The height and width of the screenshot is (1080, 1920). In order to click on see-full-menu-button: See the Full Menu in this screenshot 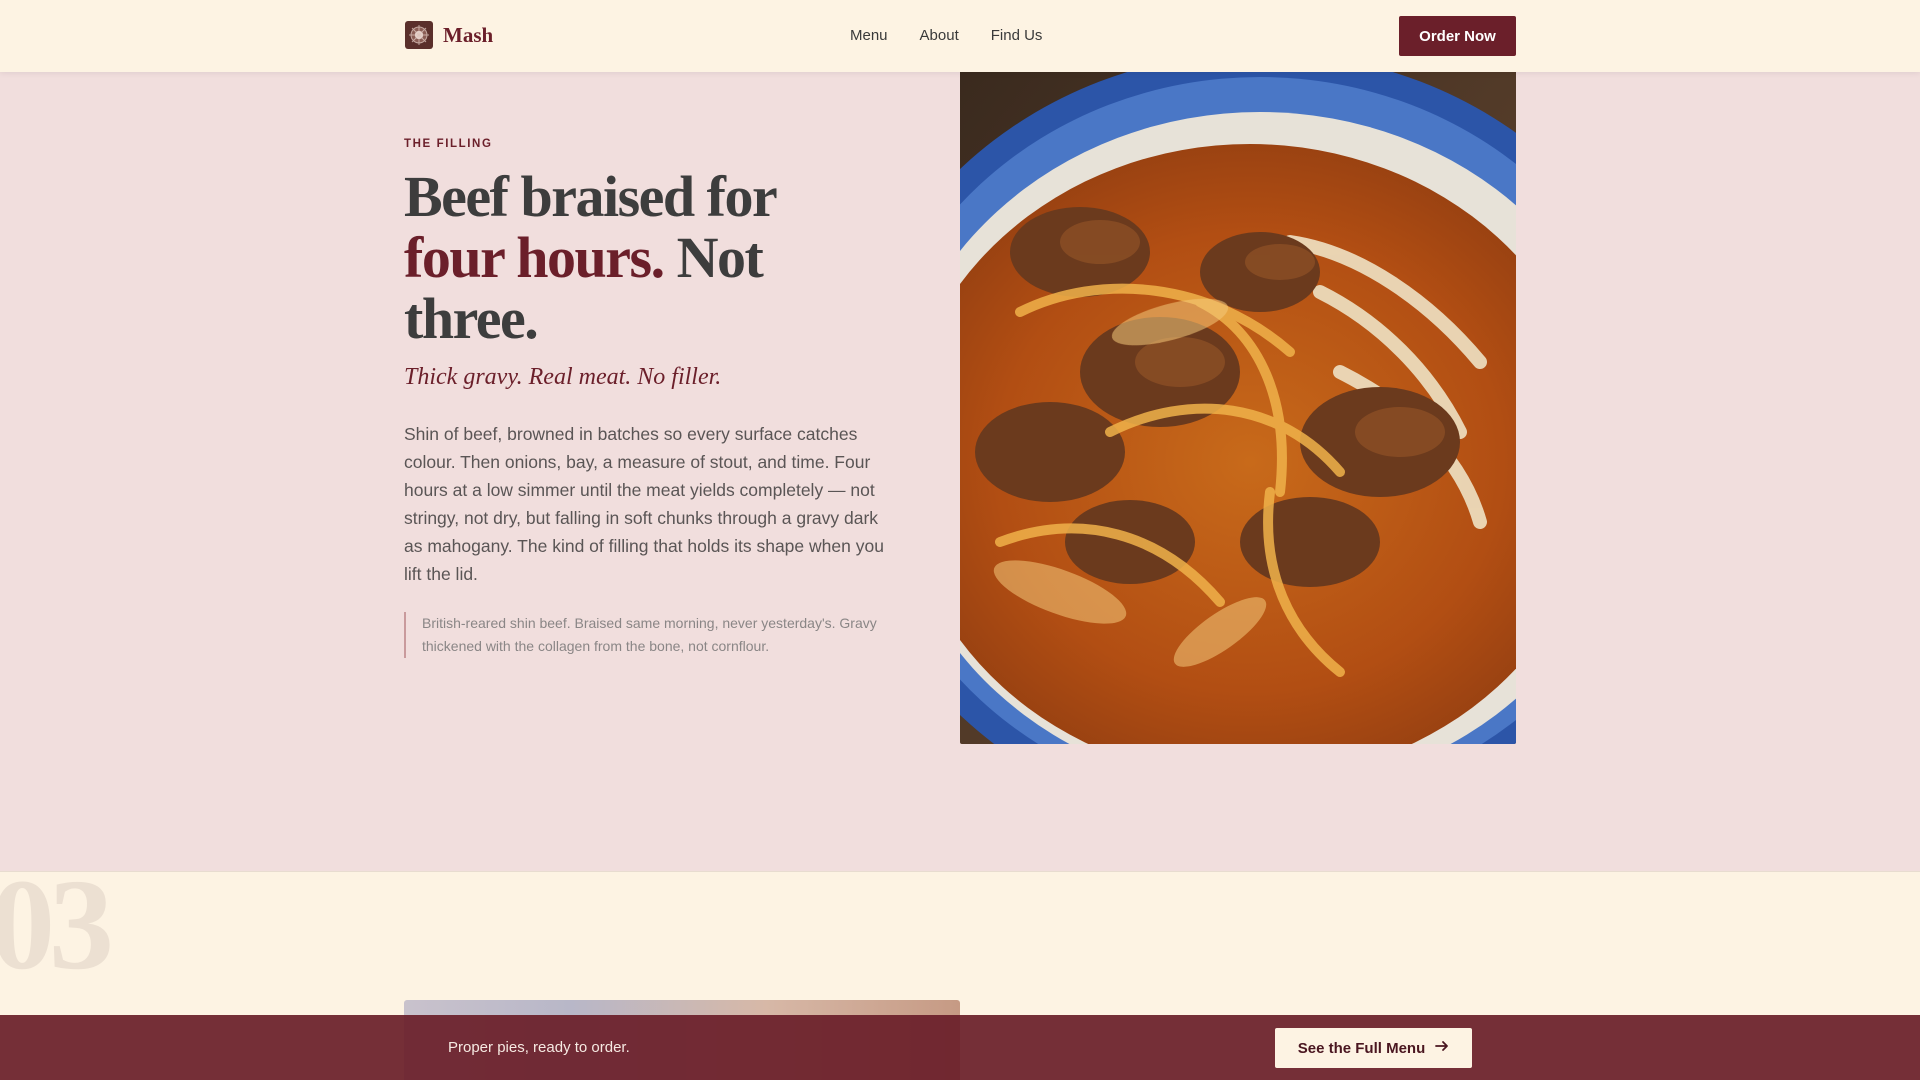, I will do `click(1373, 1048)`.